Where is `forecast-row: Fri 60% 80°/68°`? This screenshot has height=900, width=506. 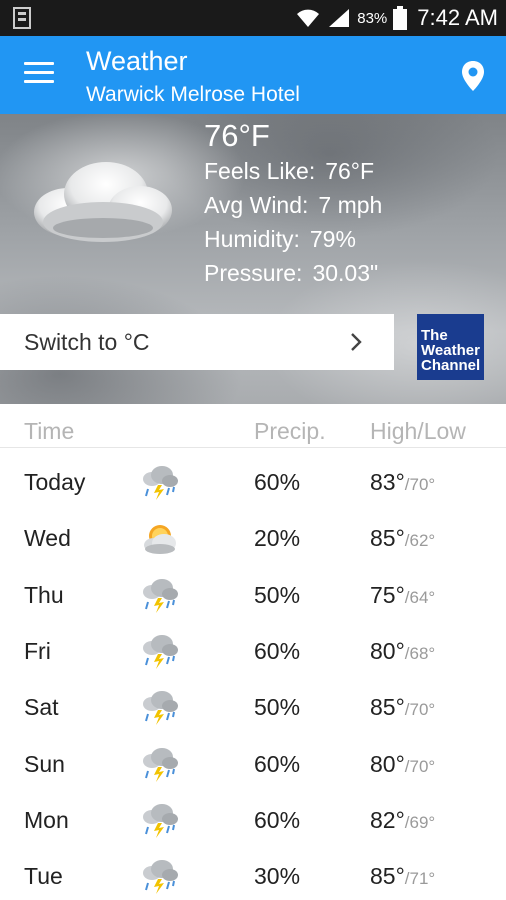
forecast-row: Fri 60% 80°/68° is located at coordinates (253, 652).